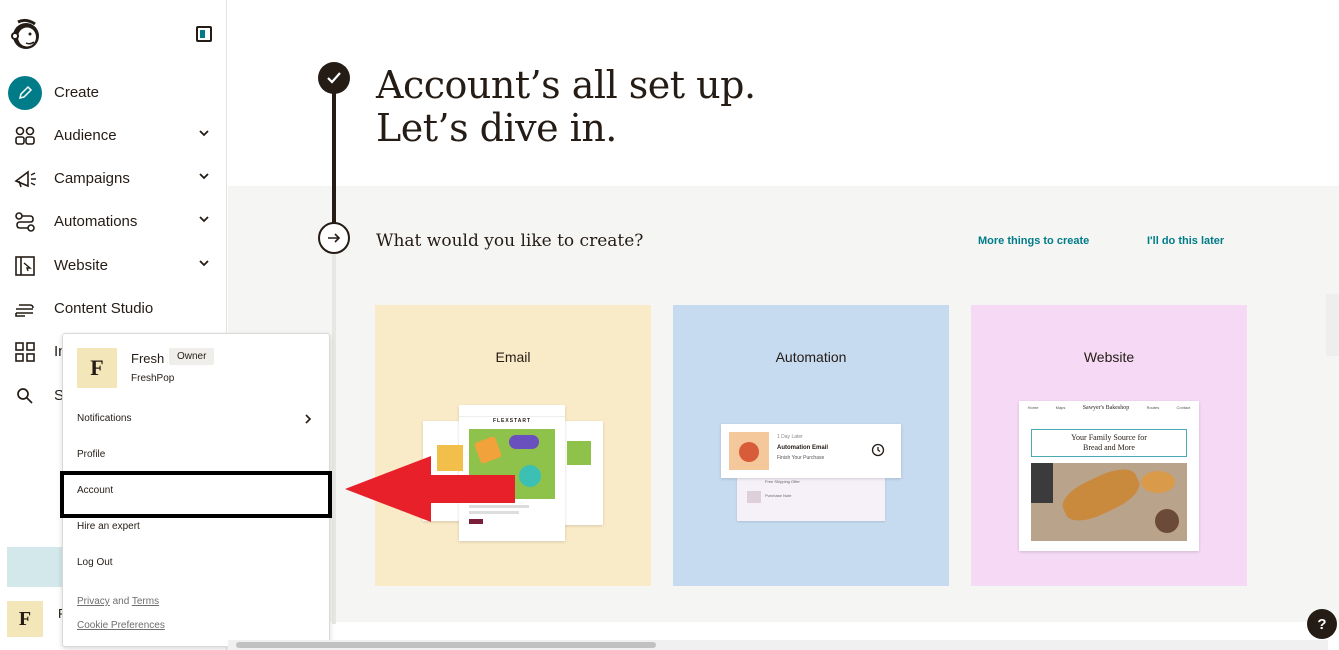 Image resolution: width=1339 pixels, height=650 pixels. I want to click on sidebar-item-automations: Automations, so click(113, 222).